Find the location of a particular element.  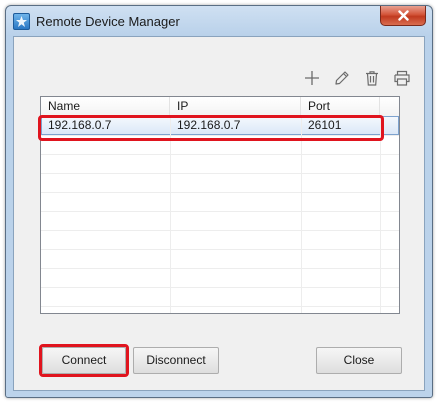

disconnect-button: Disconnect is located at coordinates (176, 360).